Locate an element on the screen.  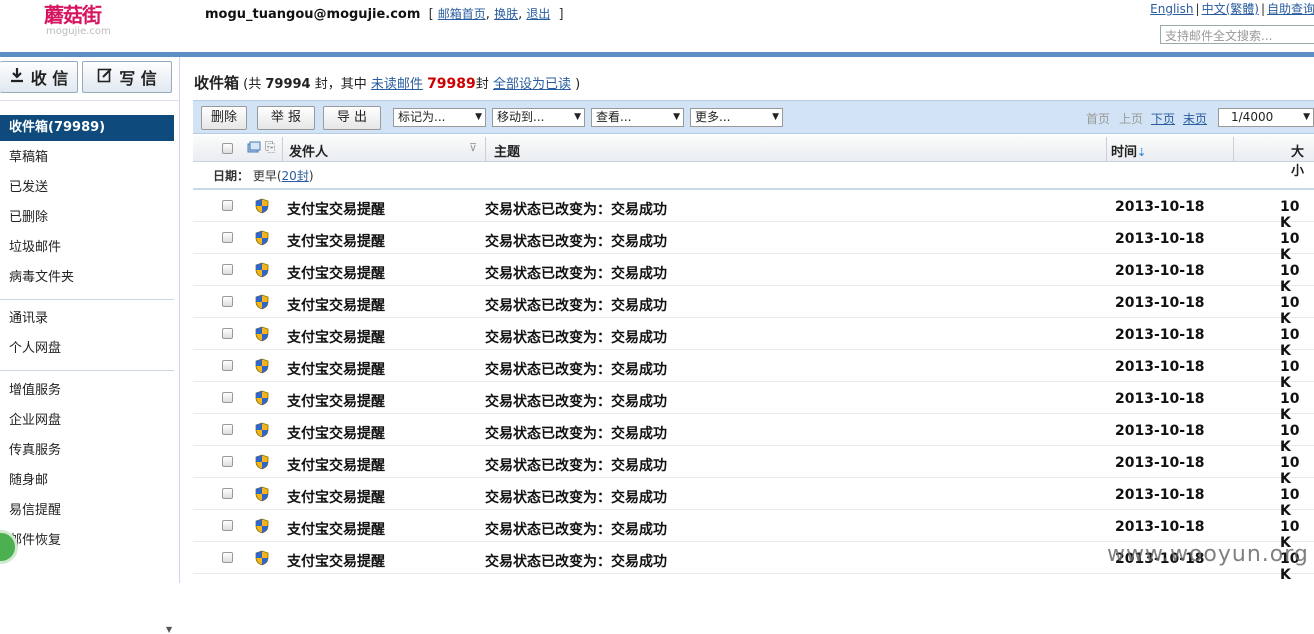
report-button: 举 报 is located at coordinates (286, 118).